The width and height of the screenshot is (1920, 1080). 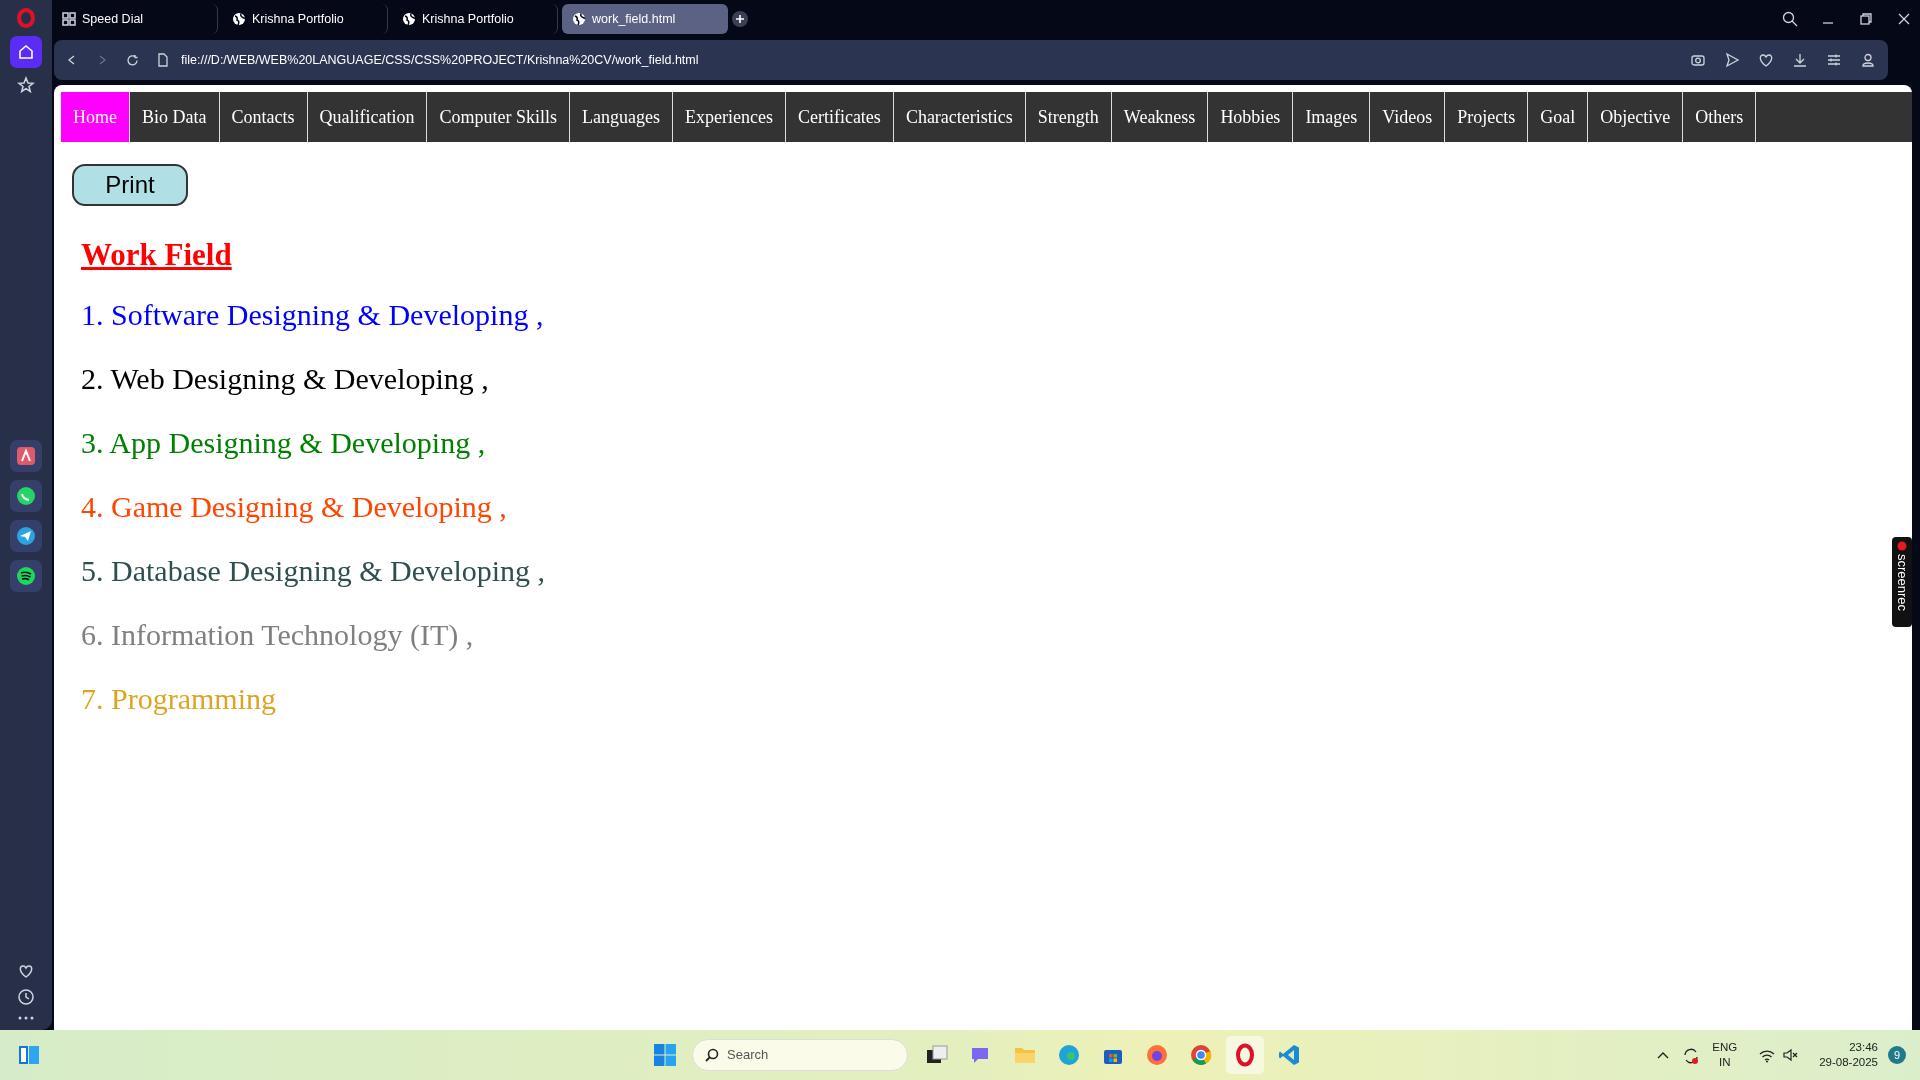 I want to click on more-icon, so click(x=26, y=1018).